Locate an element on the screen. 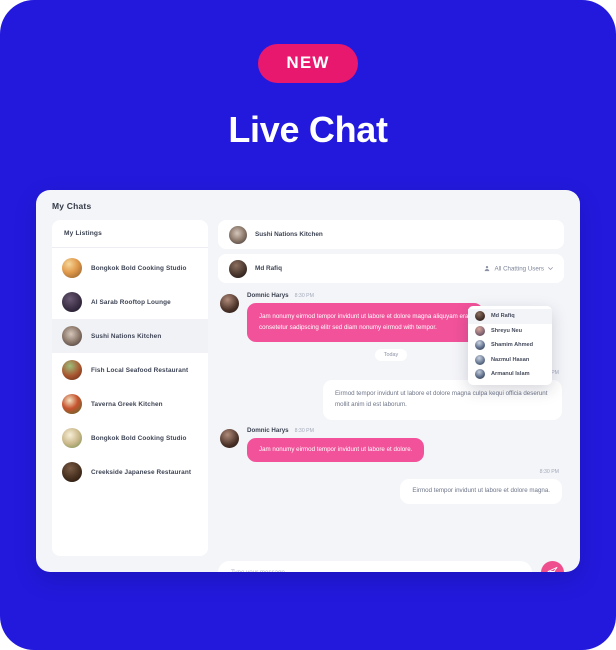 The height and width of the screenshot is (650, 616). all-chatting-users-label: All Chatting Users is located at coordinates (519, 268).